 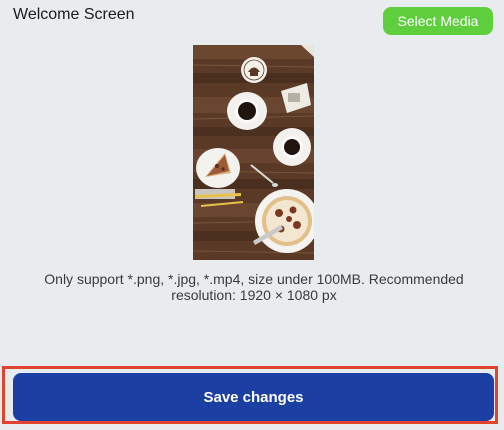 What do you see at coordinates (74, 14) in the screenshot?
I see `section-title: Welcome Screen` at bounding box center [74, 14].